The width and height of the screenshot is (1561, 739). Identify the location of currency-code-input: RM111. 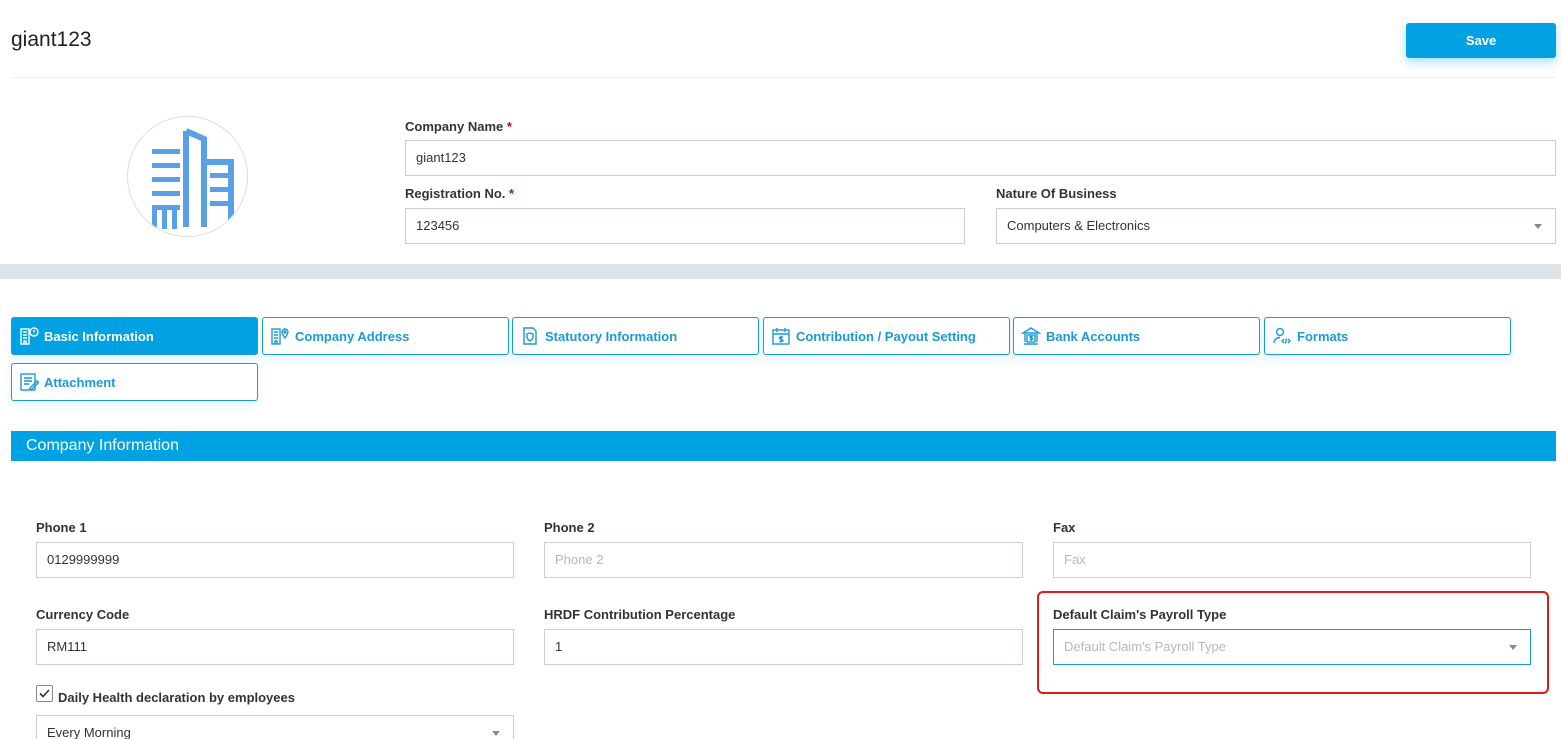
(275, 647).